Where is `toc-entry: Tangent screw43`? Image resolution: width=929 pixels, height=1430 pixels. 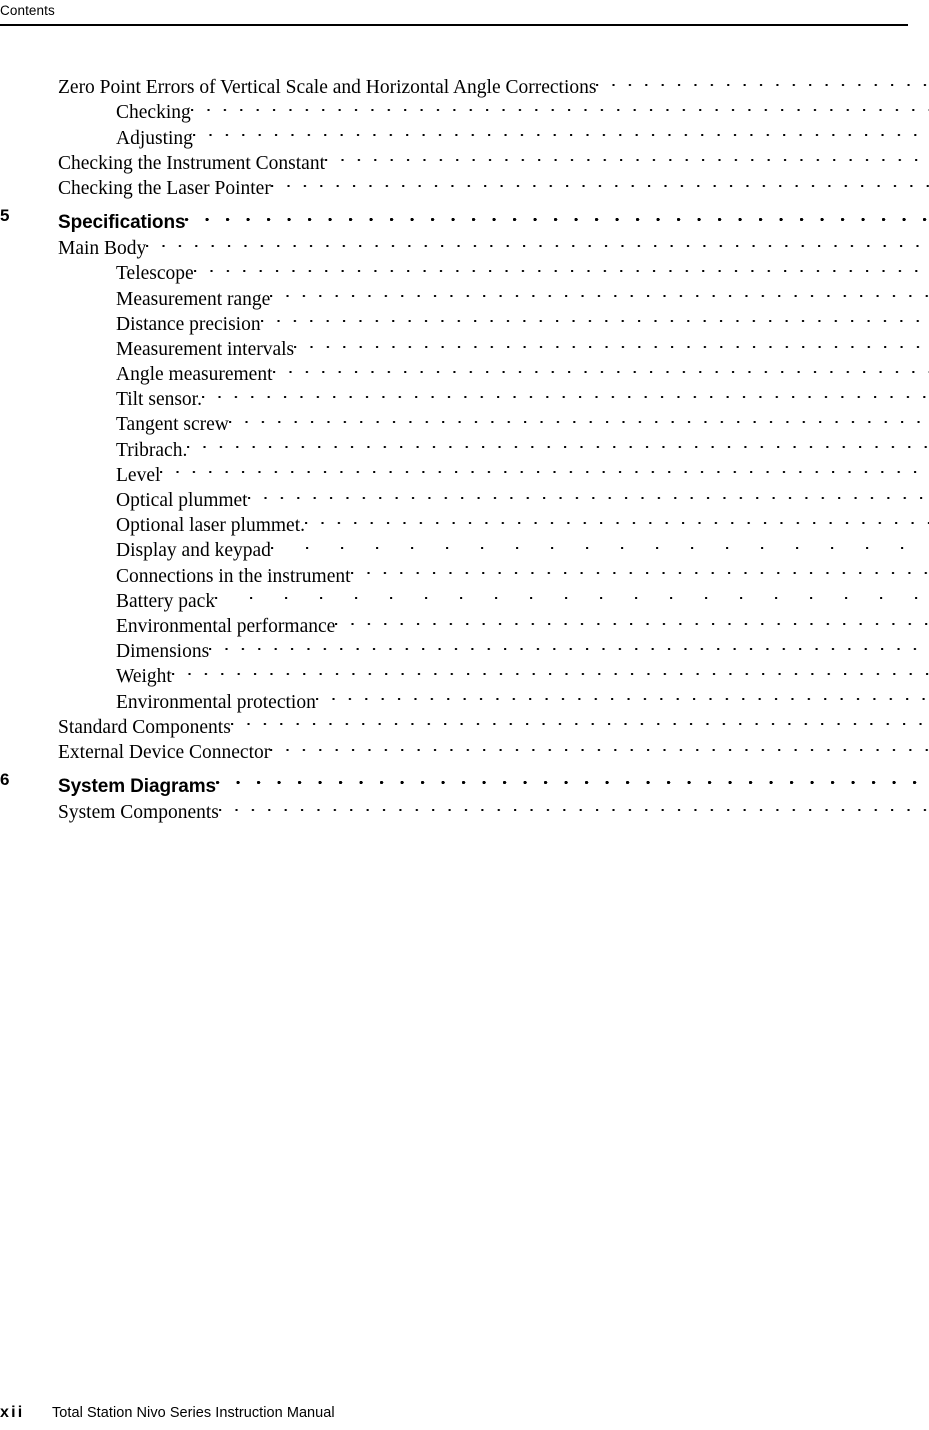
toc-entry: Tangent screw43 is located at coordinates (464, 420).